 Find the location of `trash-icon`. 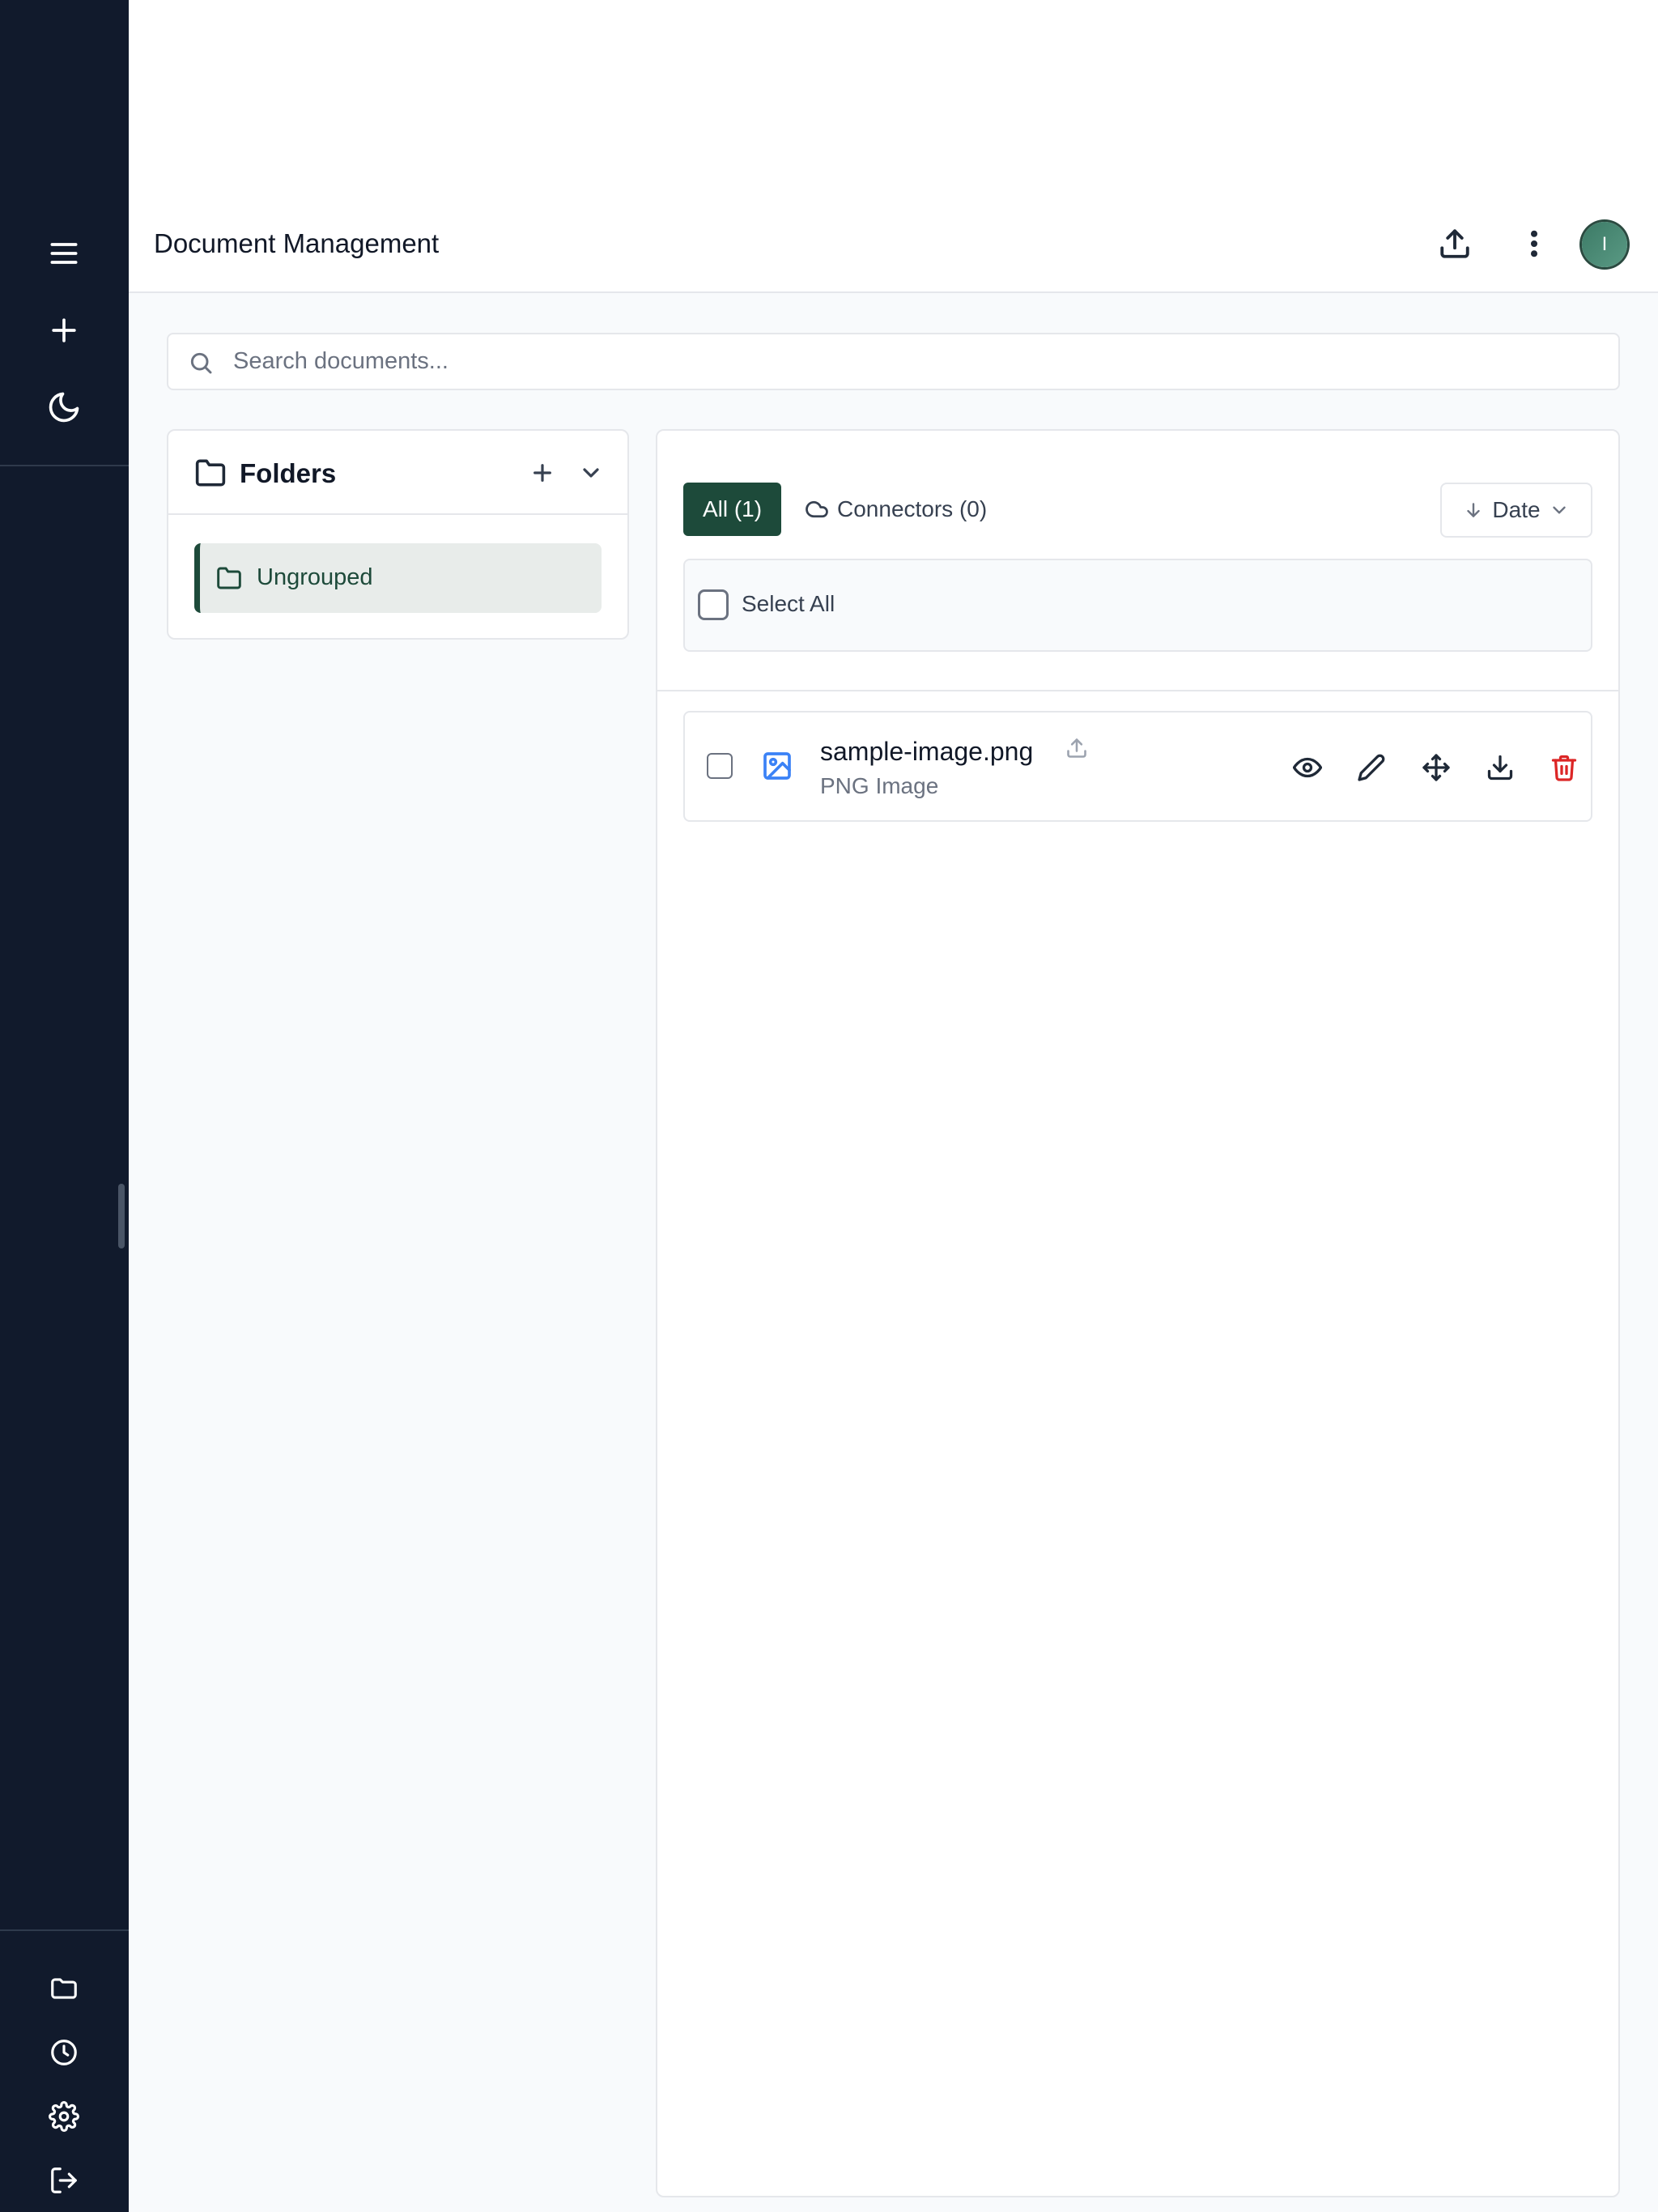

trash-icon is located at coordinates (1564, 768).